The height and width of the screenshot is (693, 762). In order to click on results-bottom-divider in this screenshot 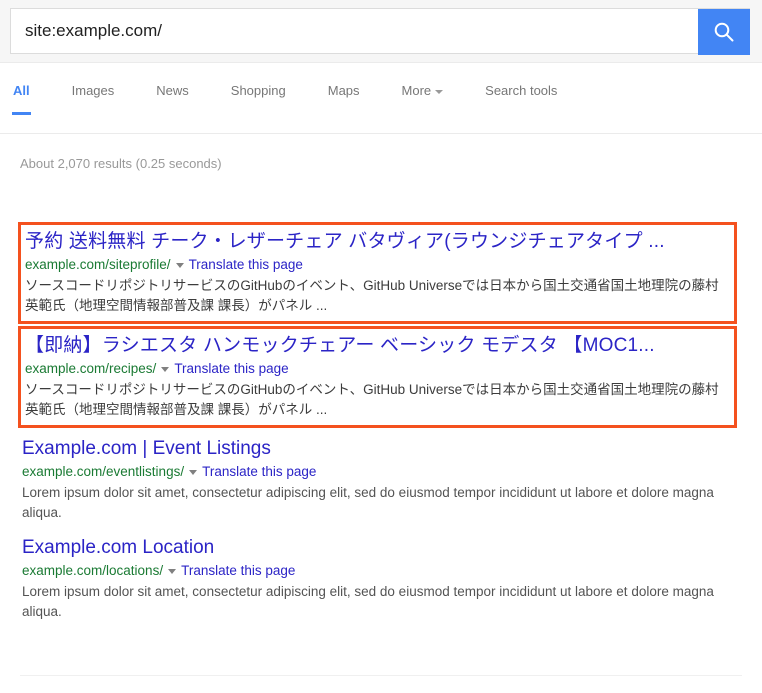, I will do `click(381, 675)`.